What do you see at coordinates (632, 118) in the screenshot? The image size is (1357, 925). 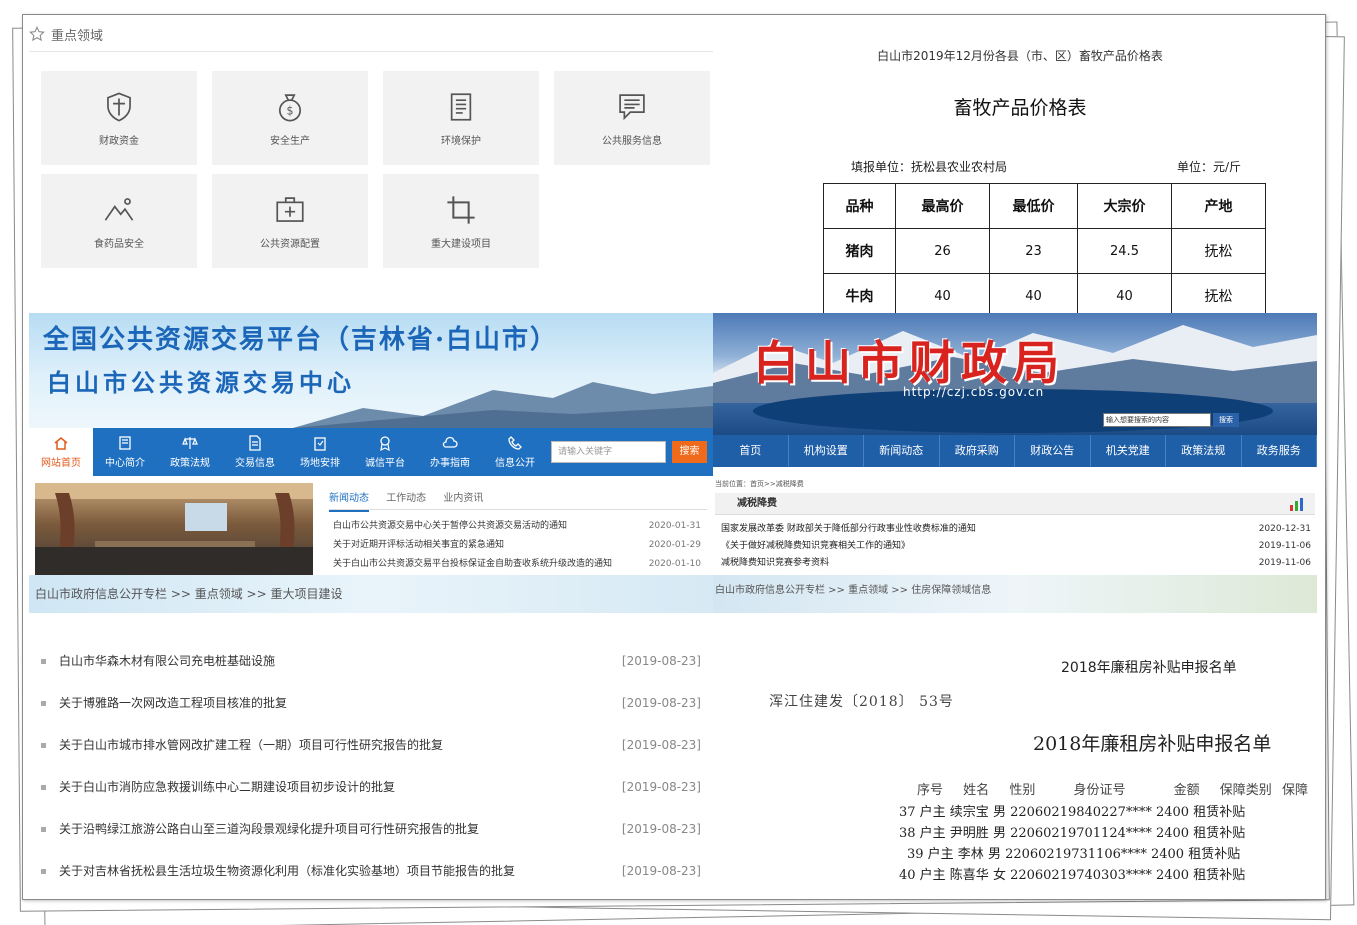 I see `tile-public-service: 公共服务信息` at bounding box center [632, 118].